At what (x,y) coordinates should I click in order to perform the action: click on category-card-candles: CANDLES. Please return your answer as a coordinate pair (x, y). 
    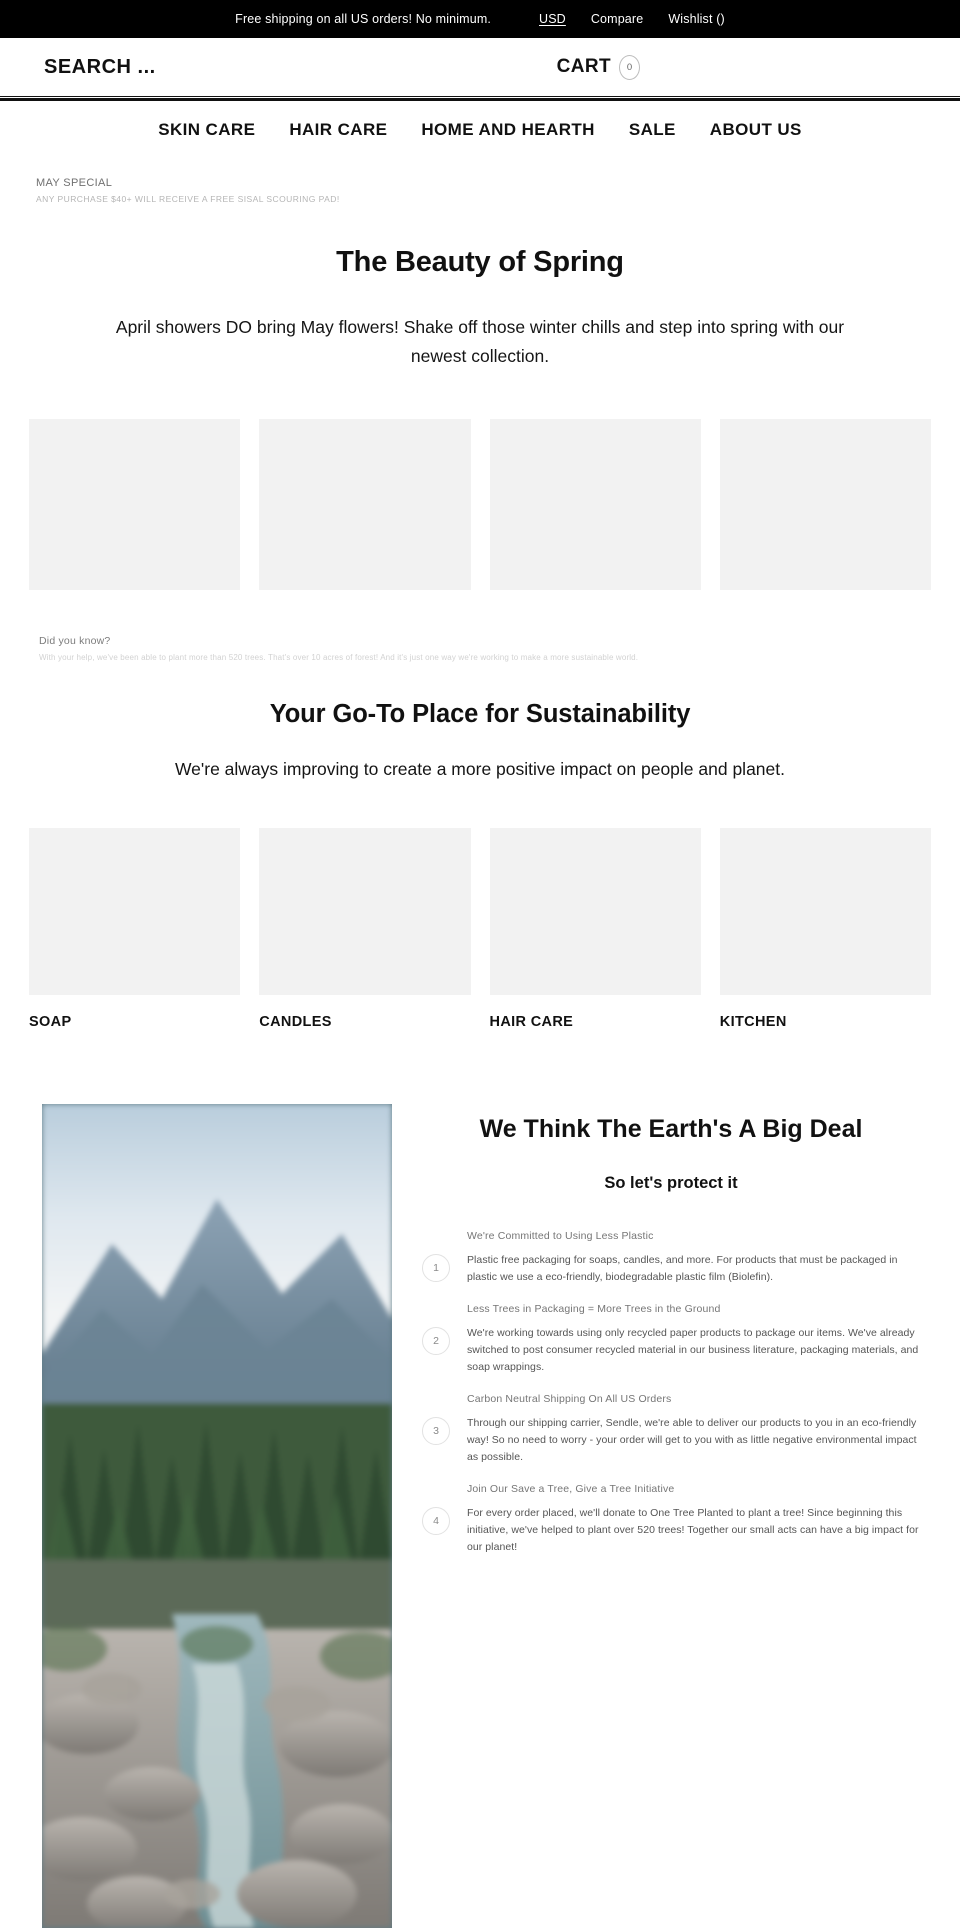
    Looking at the image, I should click on (365, 928).